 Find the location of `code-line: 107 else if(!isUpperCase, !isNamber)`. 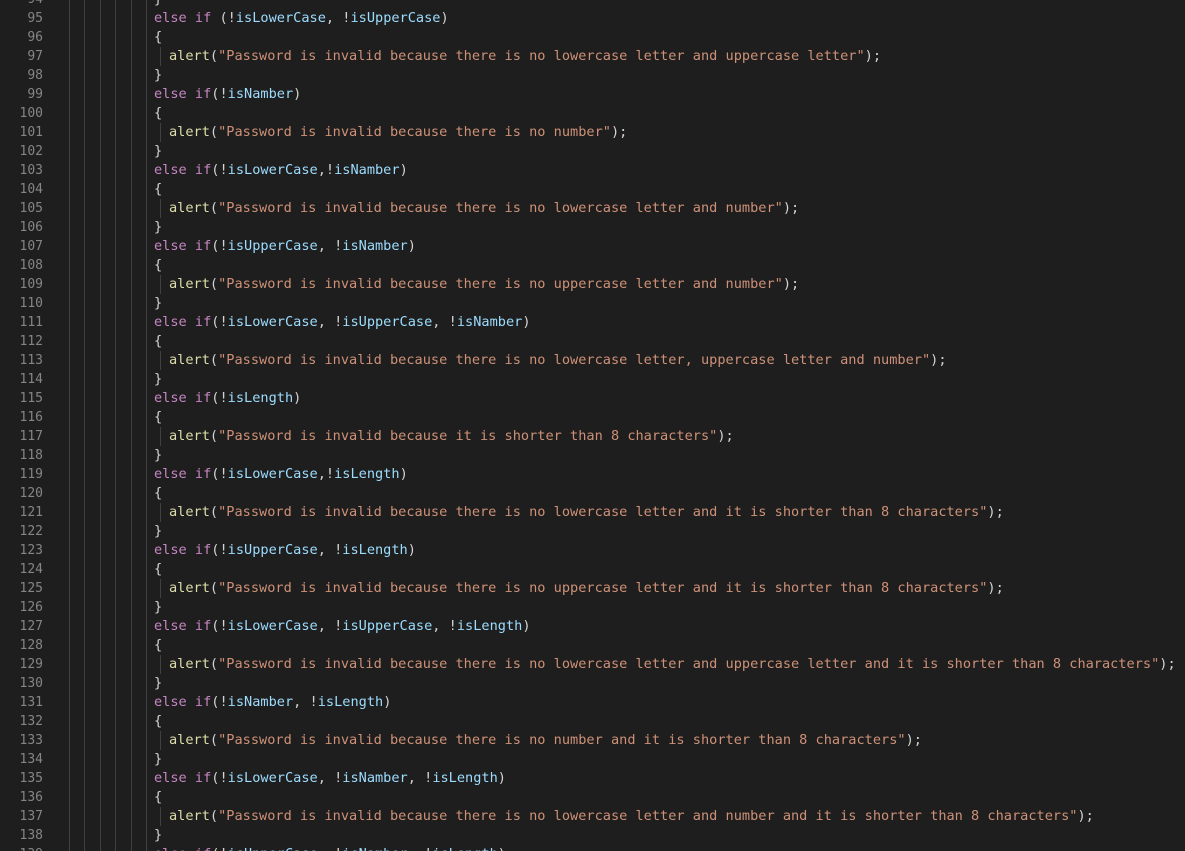

code-line: 107 else if(!isUpperCase, !isNamber) is located at coordinates (592, 246).